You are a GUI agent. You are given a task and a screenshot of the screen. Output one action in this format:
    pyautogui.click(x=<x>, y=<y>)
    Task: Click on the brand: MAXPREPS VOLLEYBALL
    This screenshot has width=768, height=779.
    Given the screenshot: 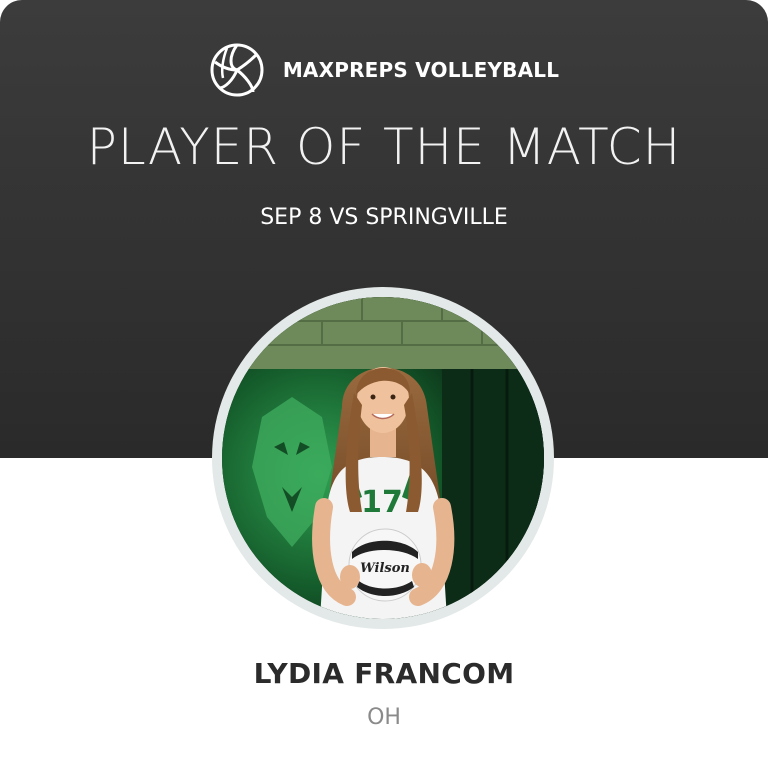 What is the action you would take?
    pyautogui.click(x=384, y=70)
    